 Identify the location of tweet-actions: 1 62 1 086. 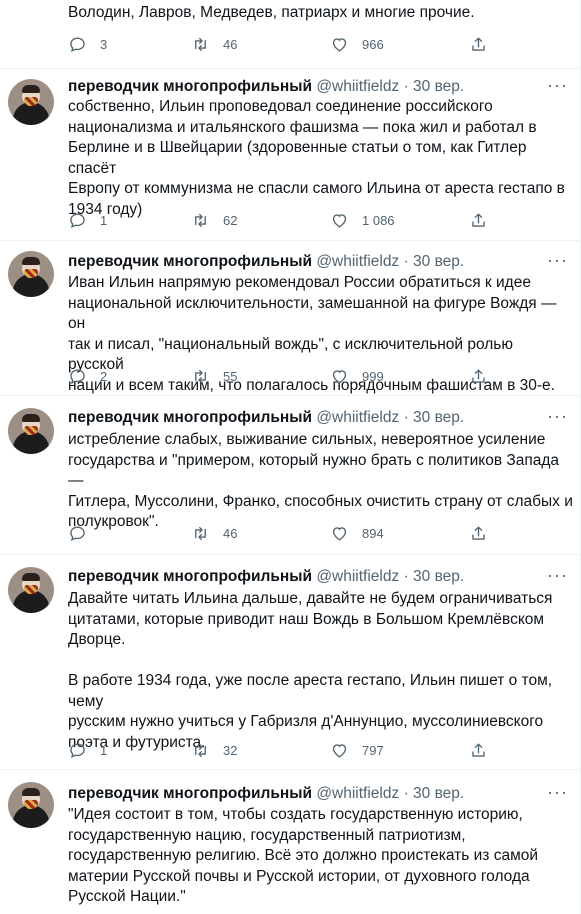
(288, 221).